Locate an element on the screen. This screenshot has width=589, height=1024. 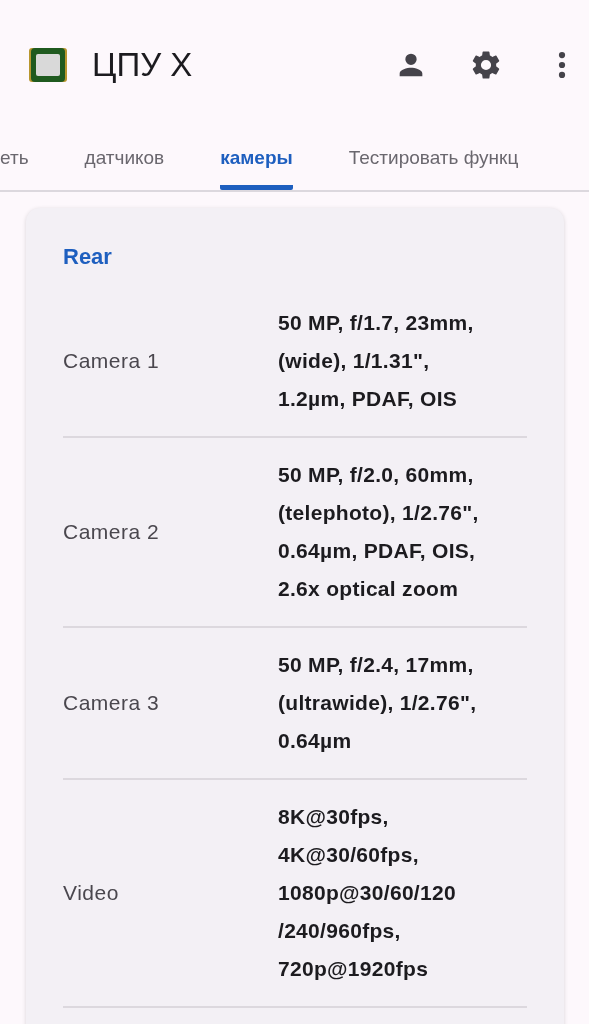
tab: еть is located at coordinates (14, 160).